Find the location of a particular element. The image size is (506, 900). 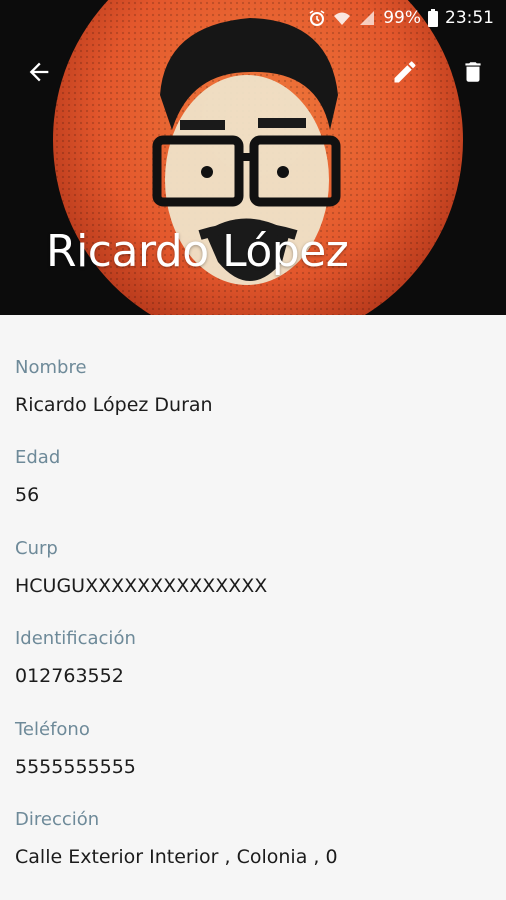

wifi-icon is located at coordinates (342, 18).